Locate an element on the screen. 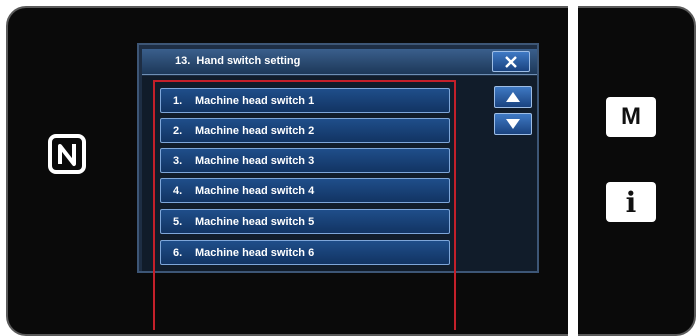 The height and width of the screenshot is (336, 700). list-item-machine-head-switch-2: 2. Machine head switch 2 is located at coordinates (305, 130).